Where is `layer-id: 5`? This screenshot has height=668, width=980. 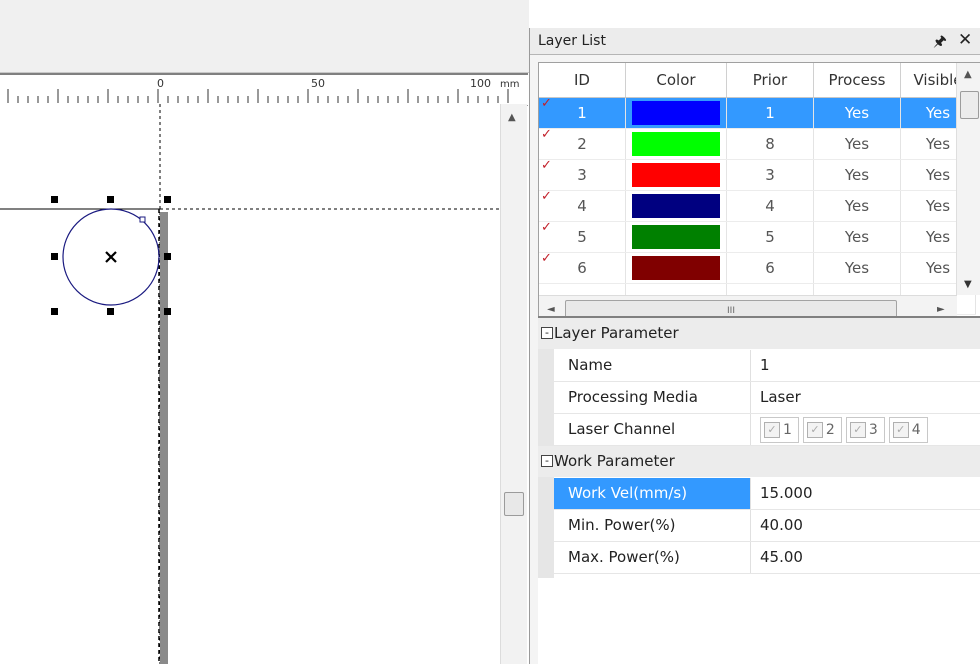 layer-id: 5 is located at coordinates (582, 237).